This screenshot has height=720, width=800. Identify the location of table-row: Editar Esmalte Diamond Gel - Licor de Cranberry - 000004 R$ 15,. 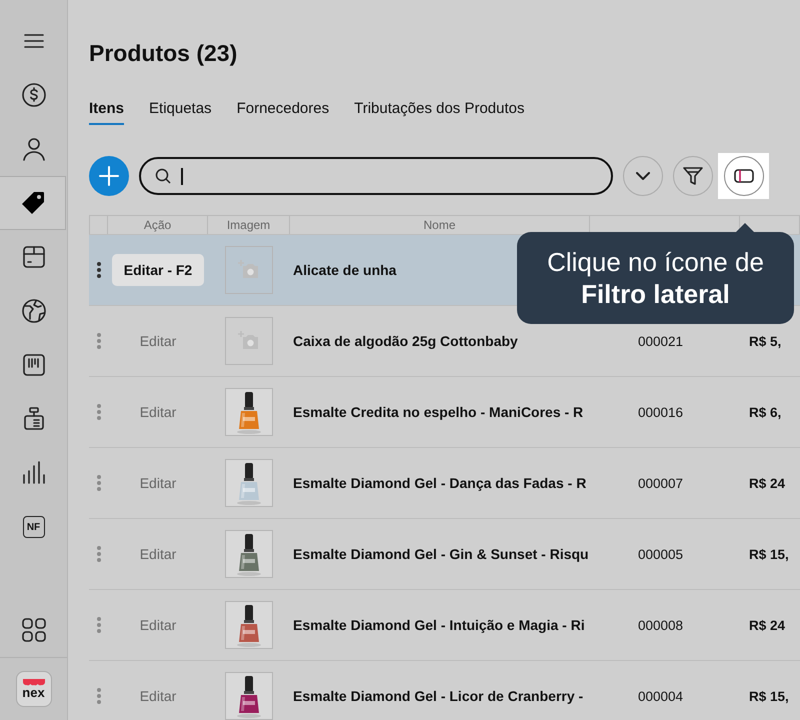
(444, 690).